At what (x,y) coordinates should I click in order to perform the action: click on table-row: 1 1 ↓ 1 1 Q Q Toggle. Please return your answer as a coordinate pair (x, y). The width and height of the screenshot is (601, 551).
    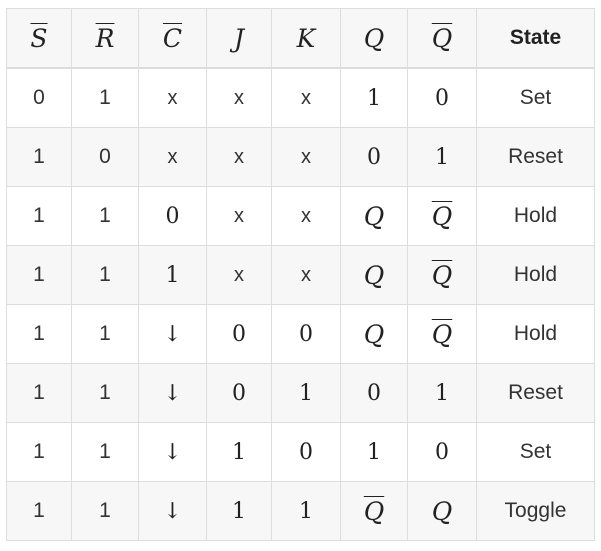
    Looking at the image, I should click on (300, 511).